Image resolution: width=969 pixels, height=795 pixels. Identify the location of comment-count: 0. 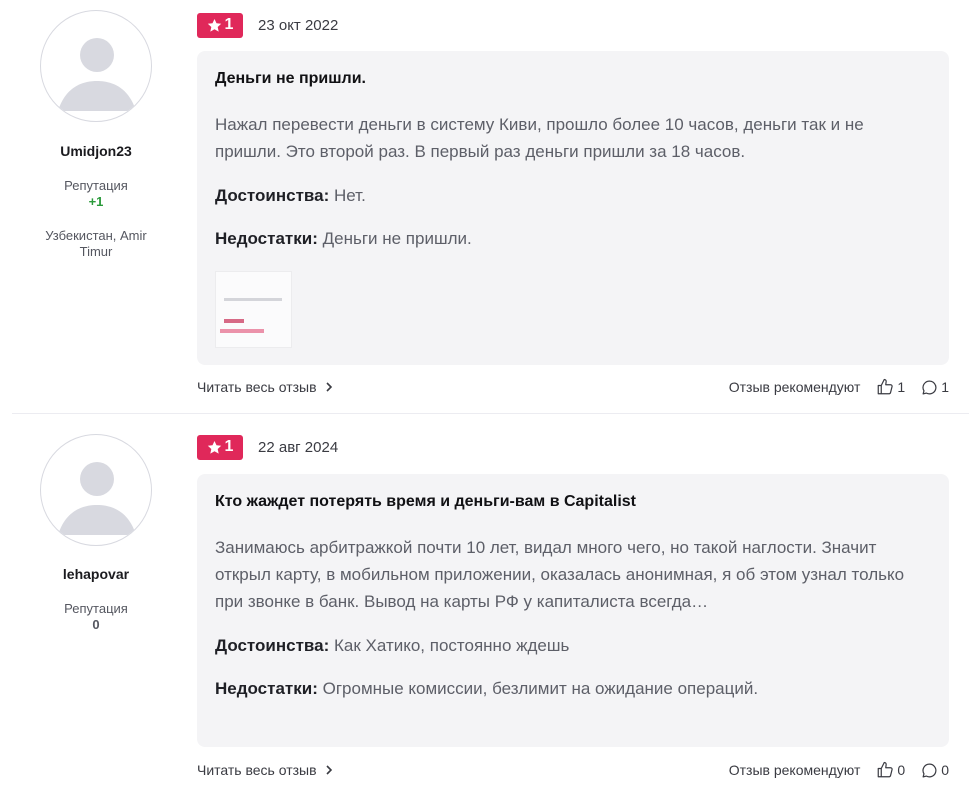
(945, 770).